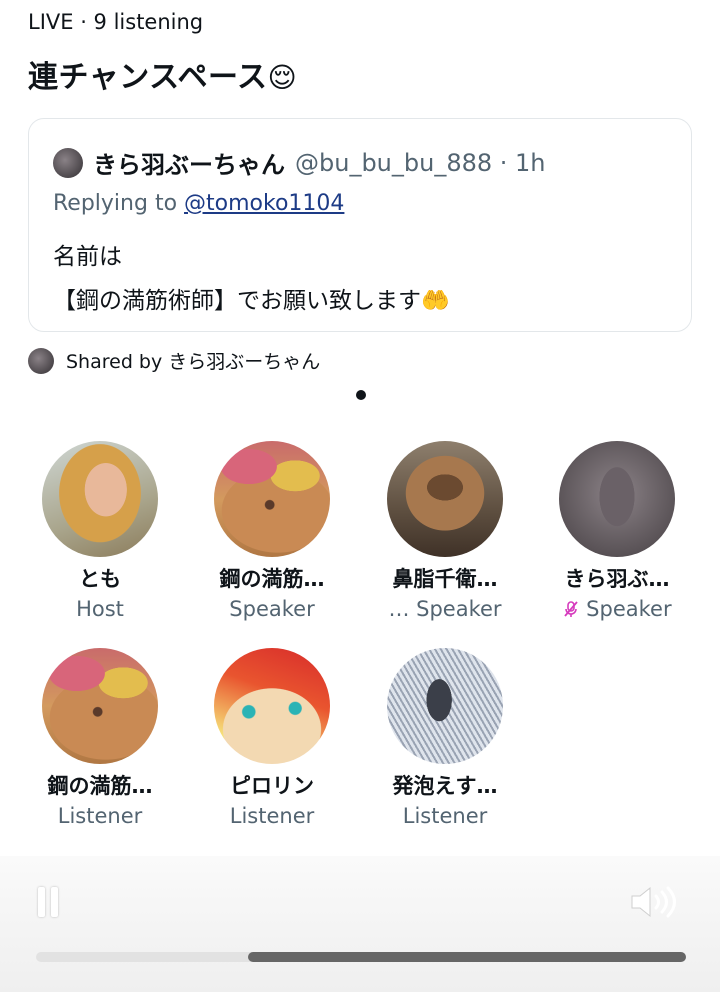  I want to click on pause-bar-right, so click(54, 902).